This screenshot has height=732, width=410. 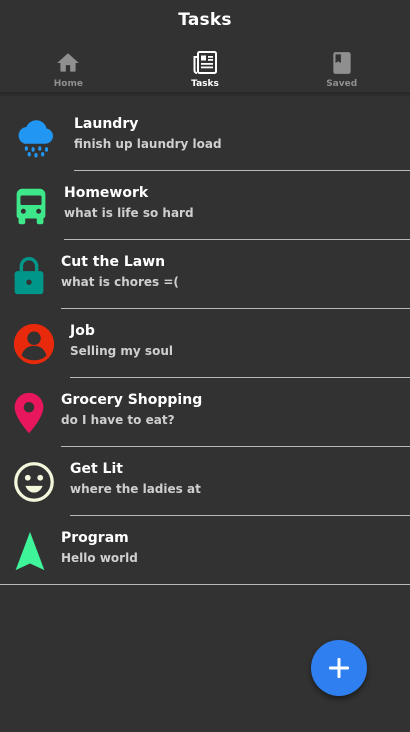 I want to click on smiley-icon, so click(x=34, y=482).